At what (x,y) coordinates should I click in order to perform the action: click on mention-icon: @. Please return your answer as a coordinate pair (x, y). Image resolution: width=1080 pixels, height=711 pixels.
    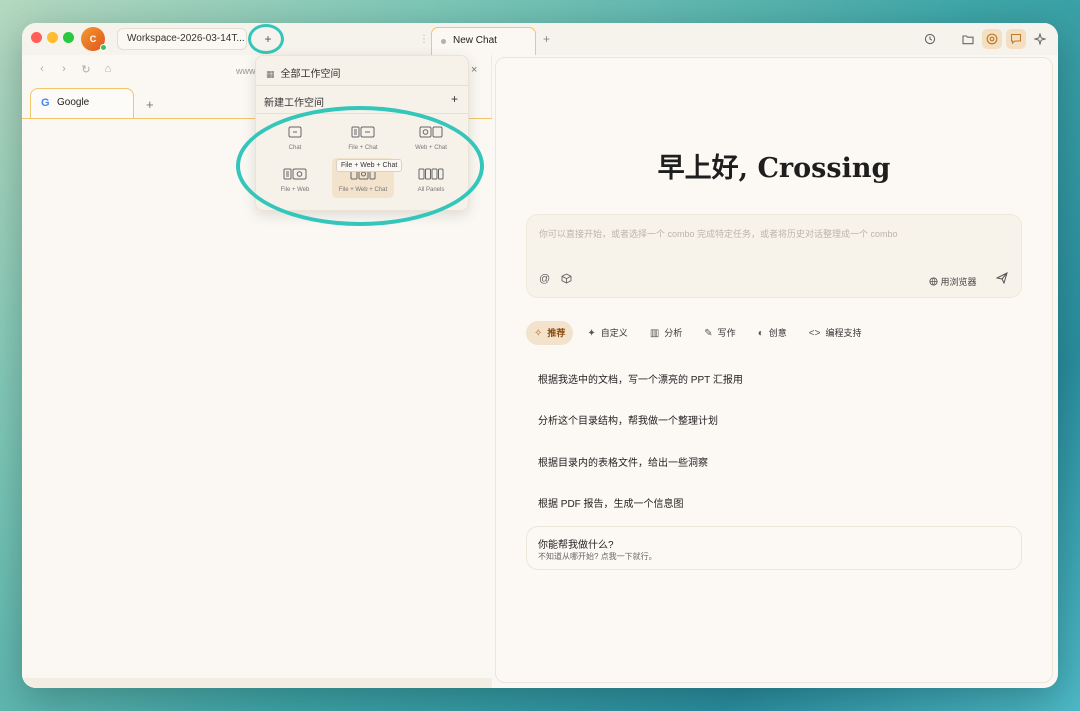
    Looking at the image, I should click on (544, 279).